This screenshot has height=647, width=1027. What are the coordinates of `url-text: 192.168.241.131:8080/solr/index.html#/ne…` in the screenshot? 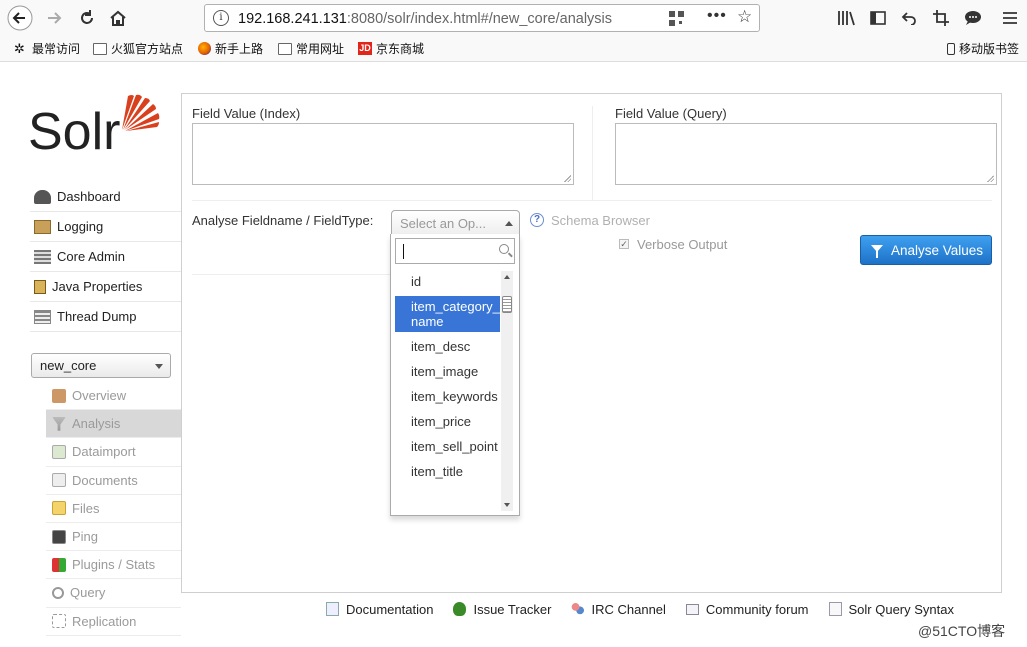 It's located at (425, 19).